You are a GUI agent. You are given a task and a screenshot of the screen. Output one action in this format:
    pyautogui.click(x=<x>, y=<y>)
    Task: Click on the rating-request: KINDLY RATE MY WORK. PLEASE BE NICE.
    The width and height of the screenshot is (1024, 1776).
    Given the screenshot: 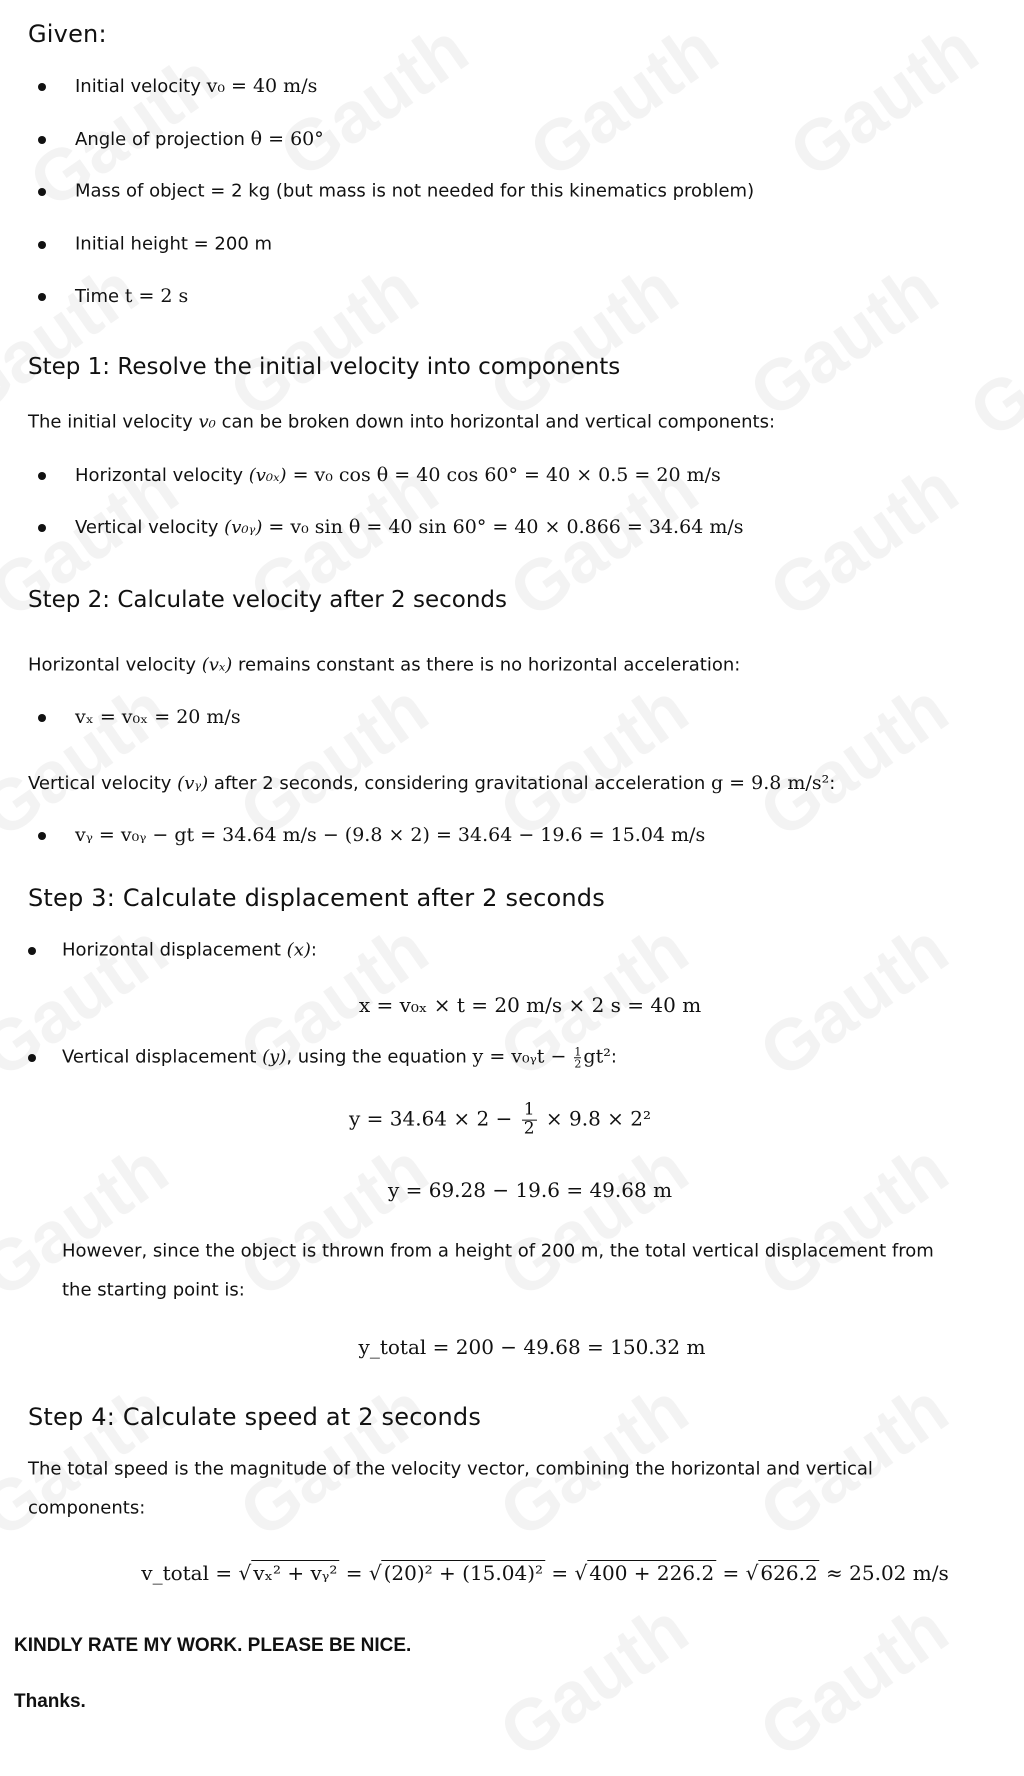 What is the action you would take?
    pyautogui.click(x=213, y=1645)
    